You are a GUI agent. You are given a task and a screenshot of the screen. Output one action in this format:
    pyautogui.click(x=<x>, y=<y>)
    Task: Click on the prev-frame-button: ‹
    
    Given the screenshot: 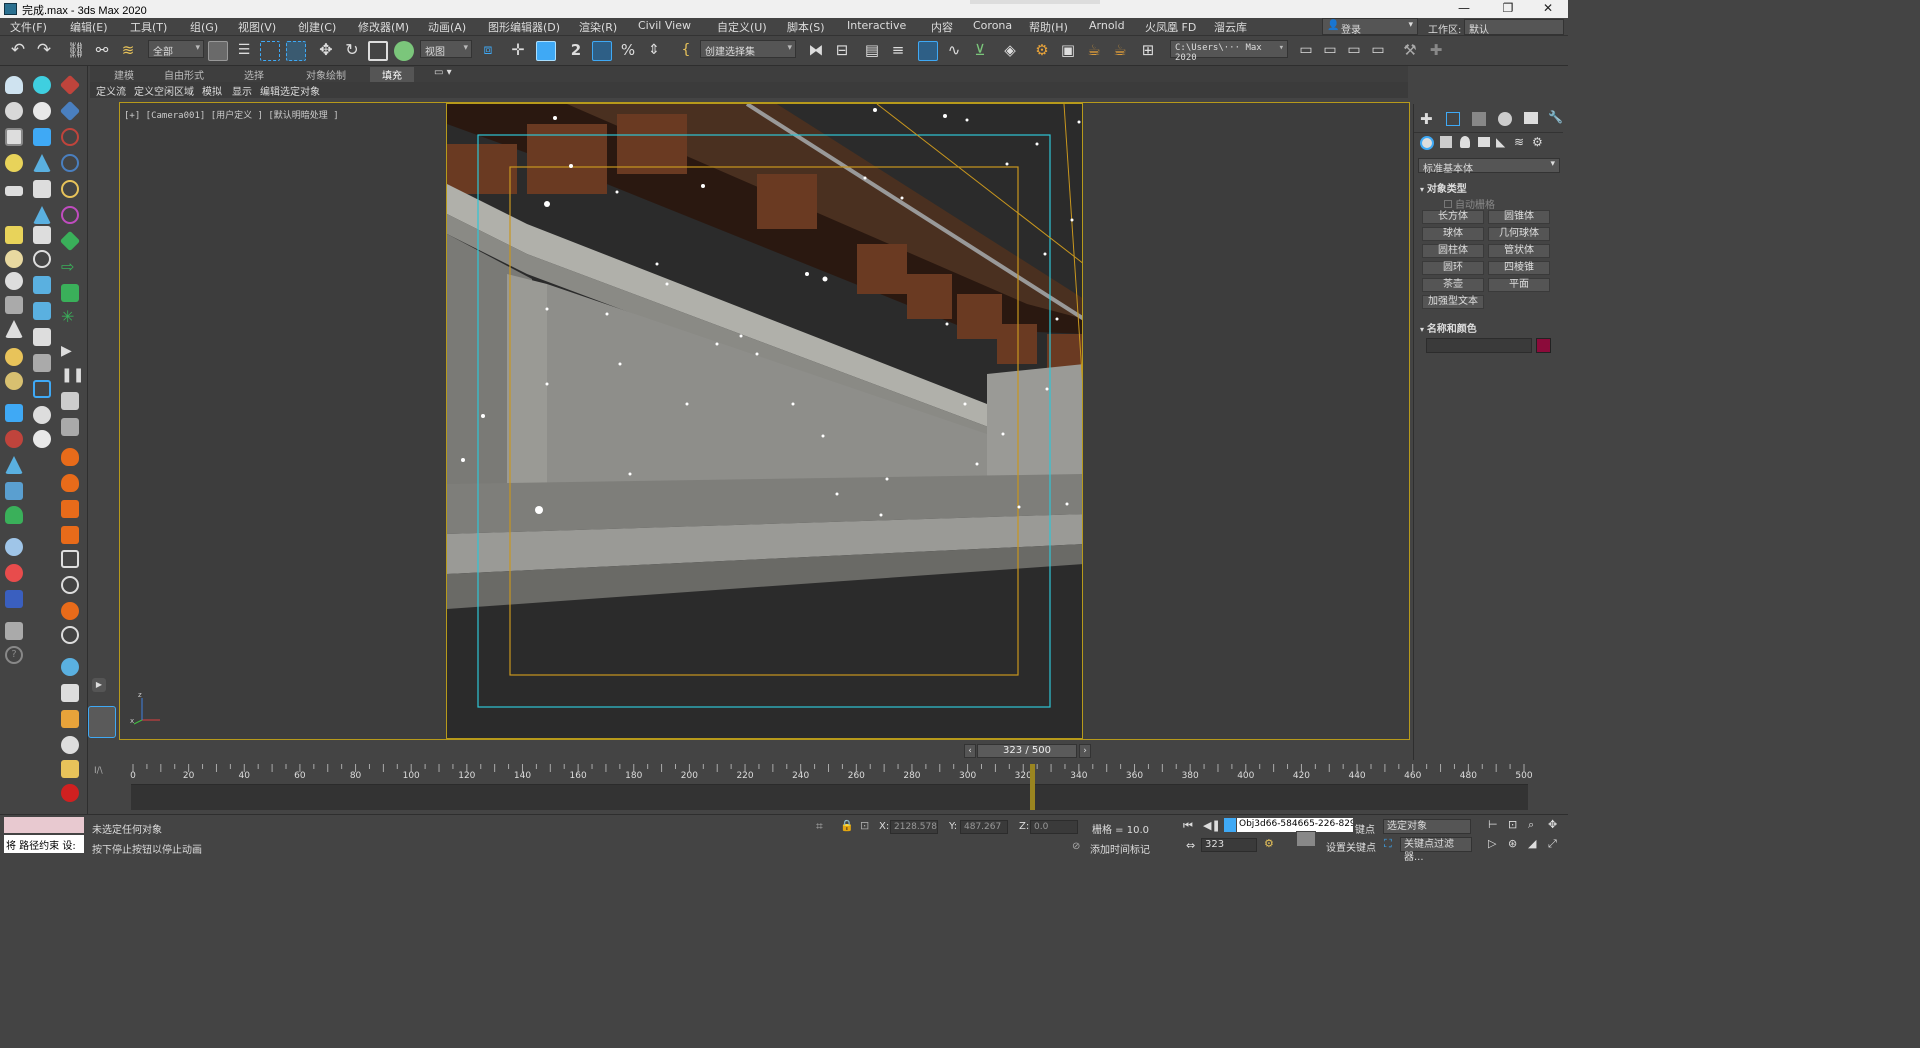 What is the action you would take?
    pyautogui.click(x=970, y=751)
    